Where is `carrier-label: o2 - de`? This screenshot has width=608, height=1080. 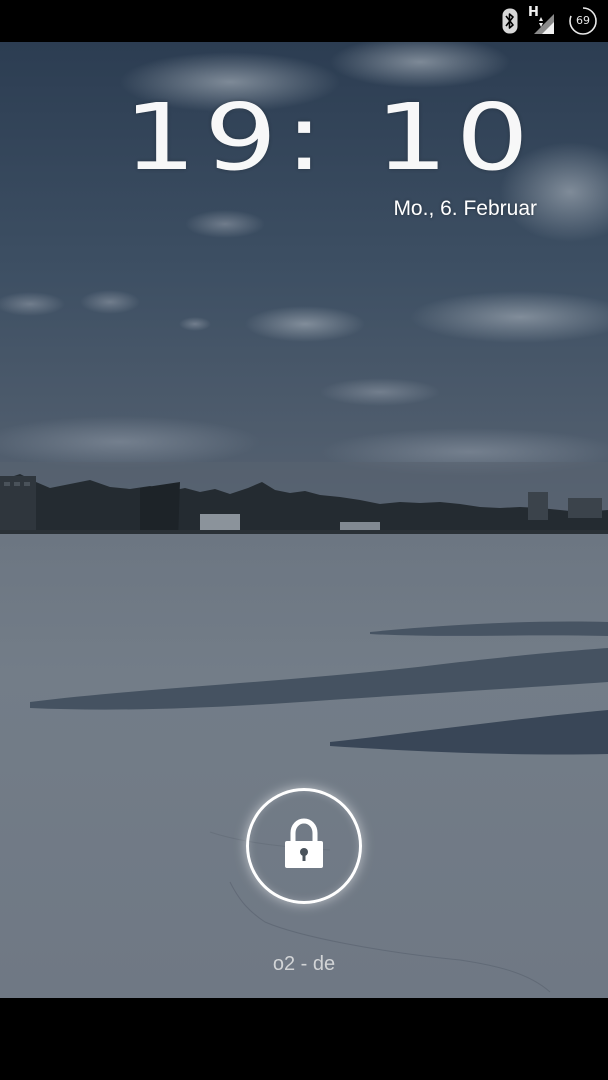
carrier-label: o2 - de is located at coordinates (304, 964).